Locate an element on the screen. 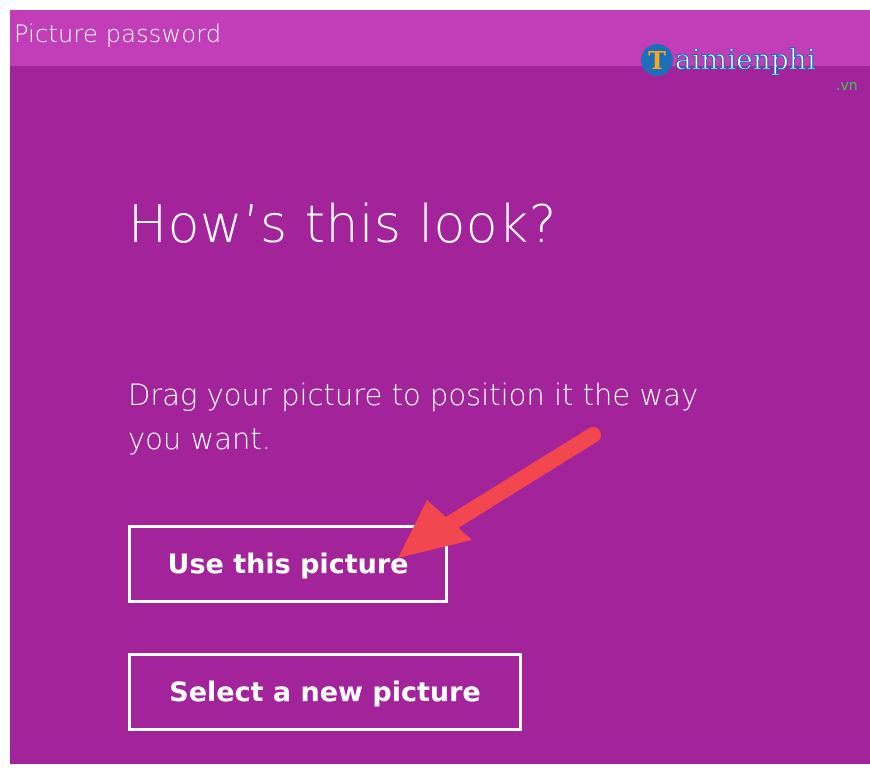  watermark-brand: aimienphi is located at coordinates (745, 59).